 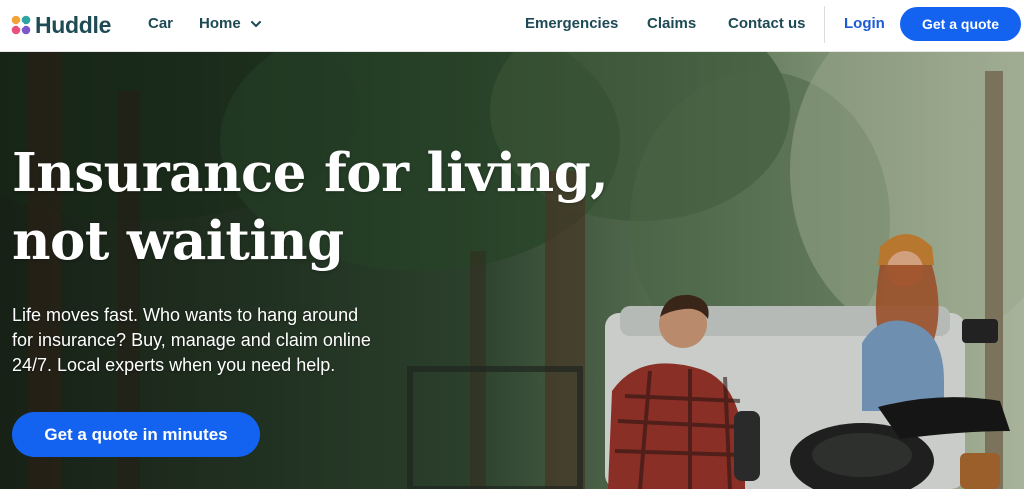 I want to click on get-a-quote-button: Get a quote, so click(x=960, y=24).